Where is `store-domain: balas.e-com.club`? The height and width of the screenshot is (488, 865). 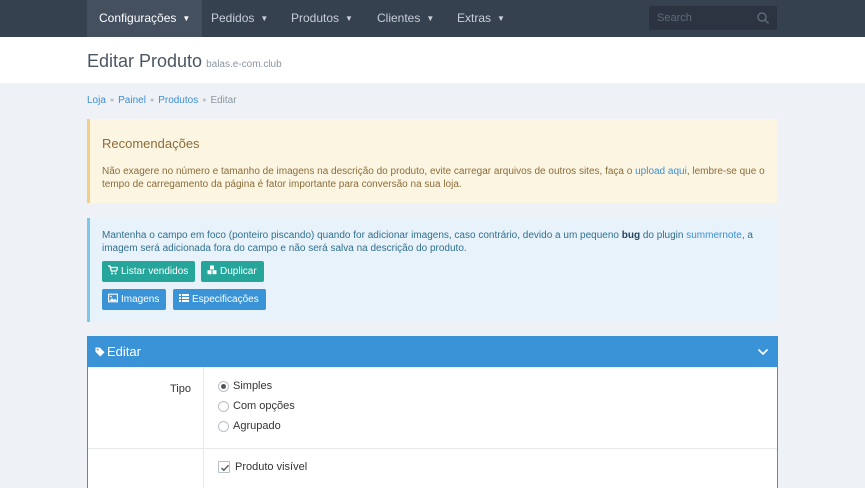 store-domain: balas.e-com.club is located at coordinates (244, 64).